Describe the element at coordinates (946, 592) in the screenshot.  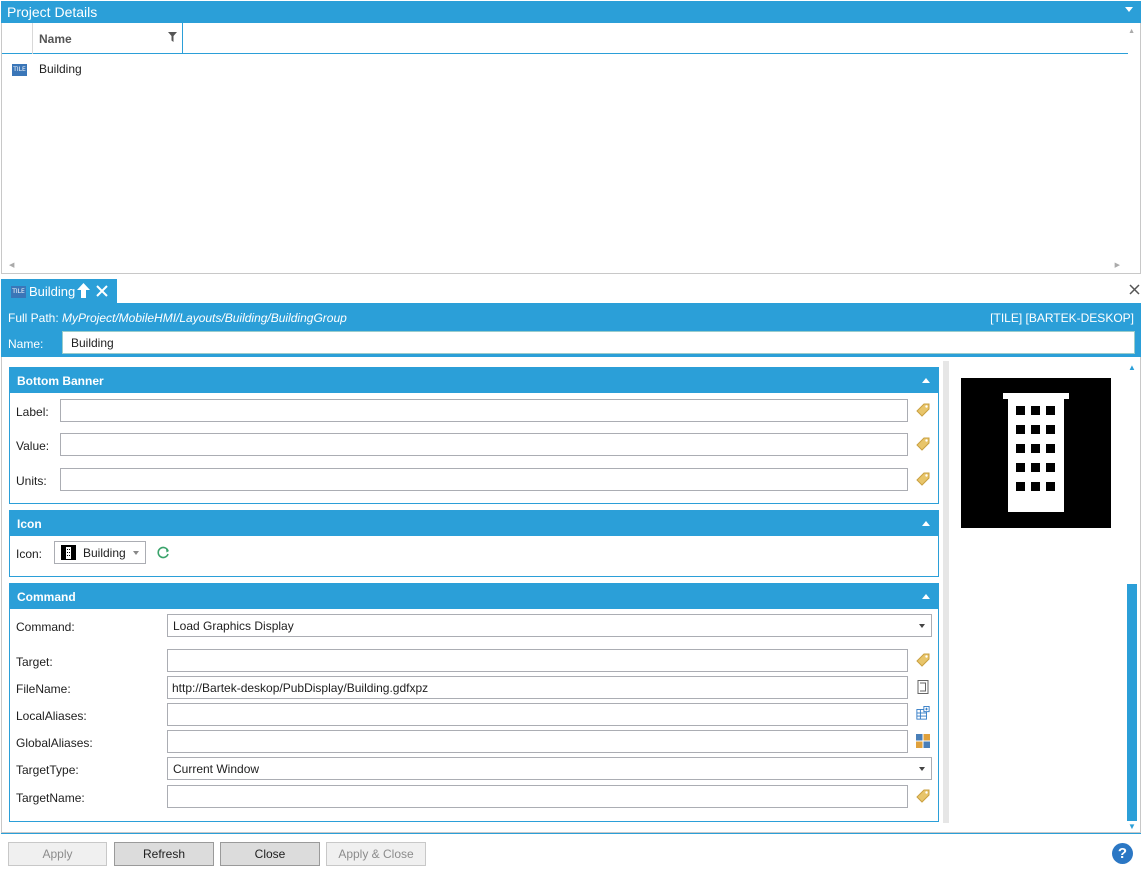
I see `panel-splitter` at that location.